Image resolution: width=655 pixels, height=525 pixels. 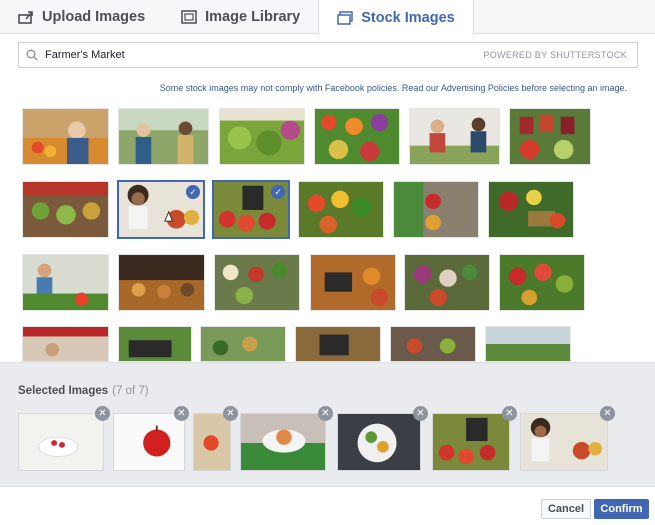 I want to click on tab-label: Stock Images, so click(x=408, y=17).